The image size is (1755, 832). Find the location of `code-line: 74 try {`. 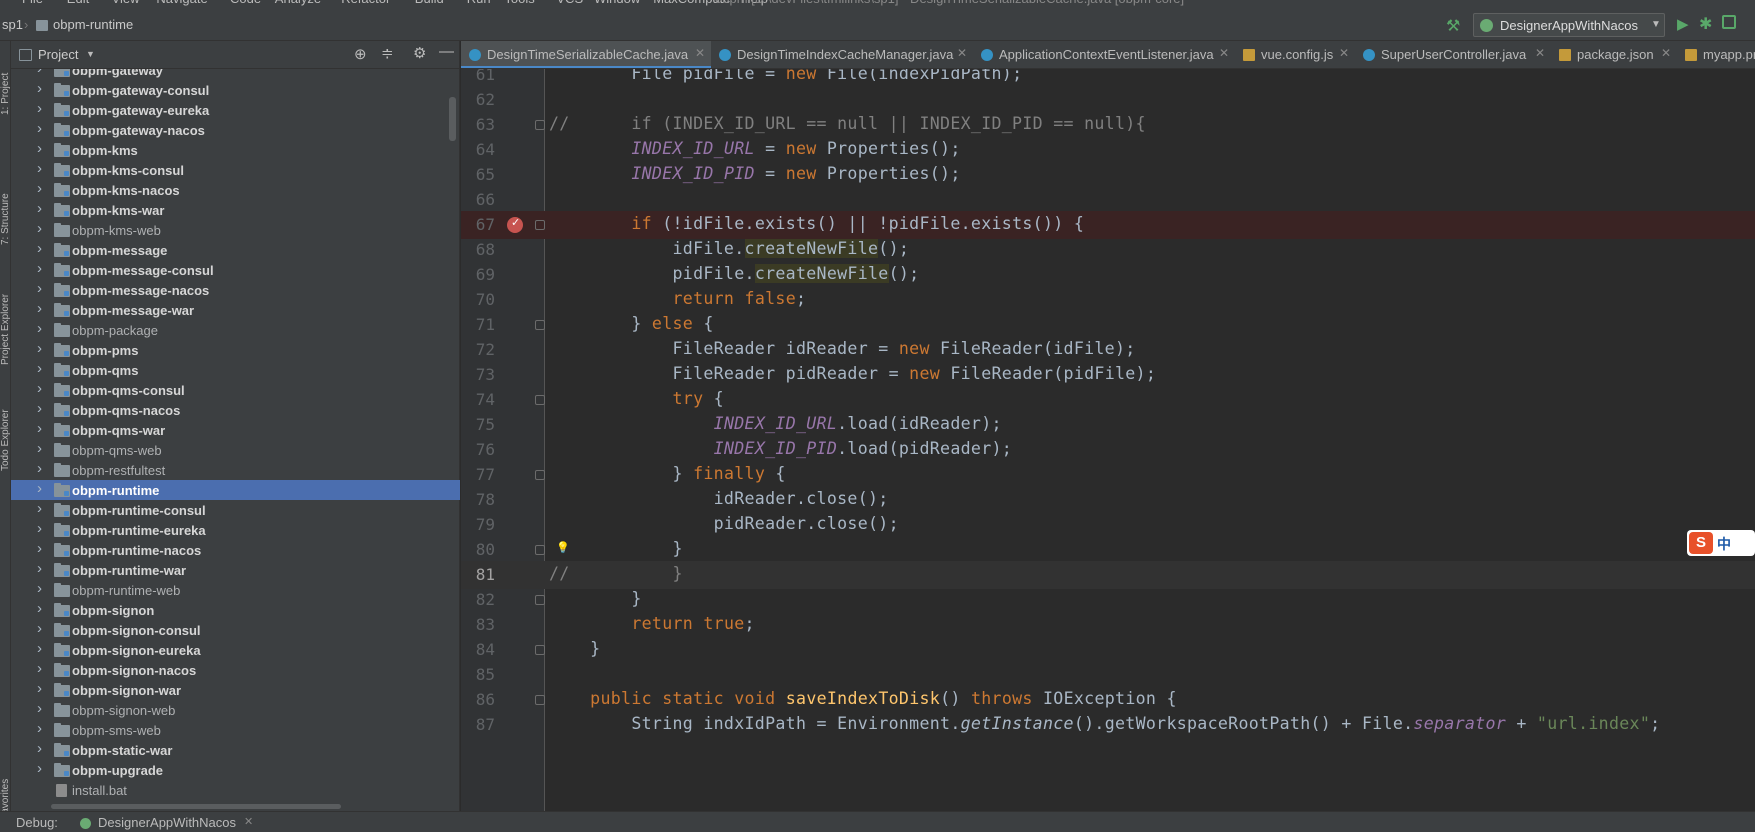

code-line: 74 try { is located at coordinates (1108, 400).